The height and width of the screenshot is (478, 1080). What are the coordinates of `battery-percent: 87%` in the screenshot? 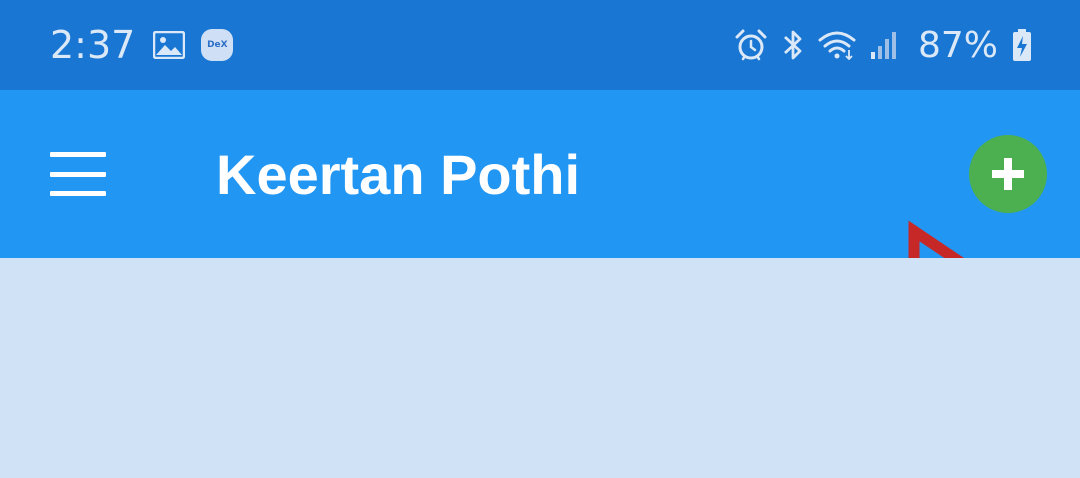 It's located at (957, 45).